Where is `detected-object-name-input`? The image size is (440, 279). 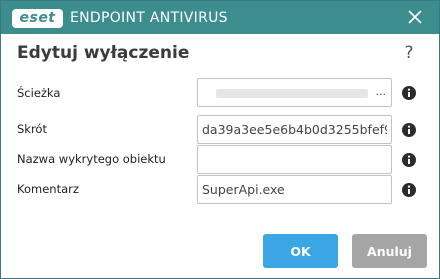
detected-object-name-input is located at coordinates (294, 159).